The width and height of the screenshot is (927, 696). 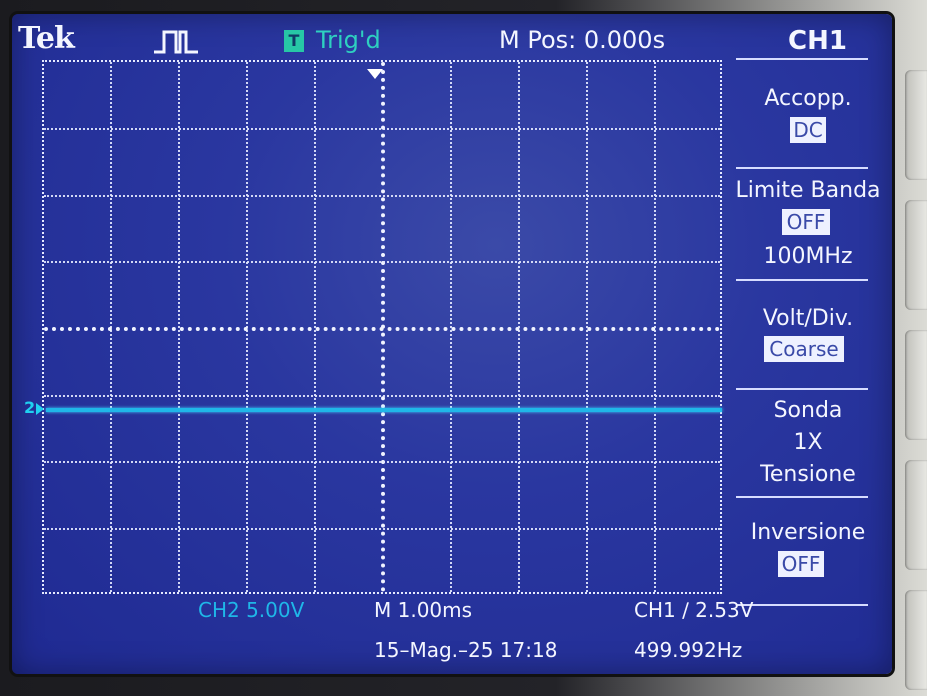 What do you see at coordinates (176, 42) in the screenshot?
I see `pulse-waveform-icon` at bounding box center [176, 42].